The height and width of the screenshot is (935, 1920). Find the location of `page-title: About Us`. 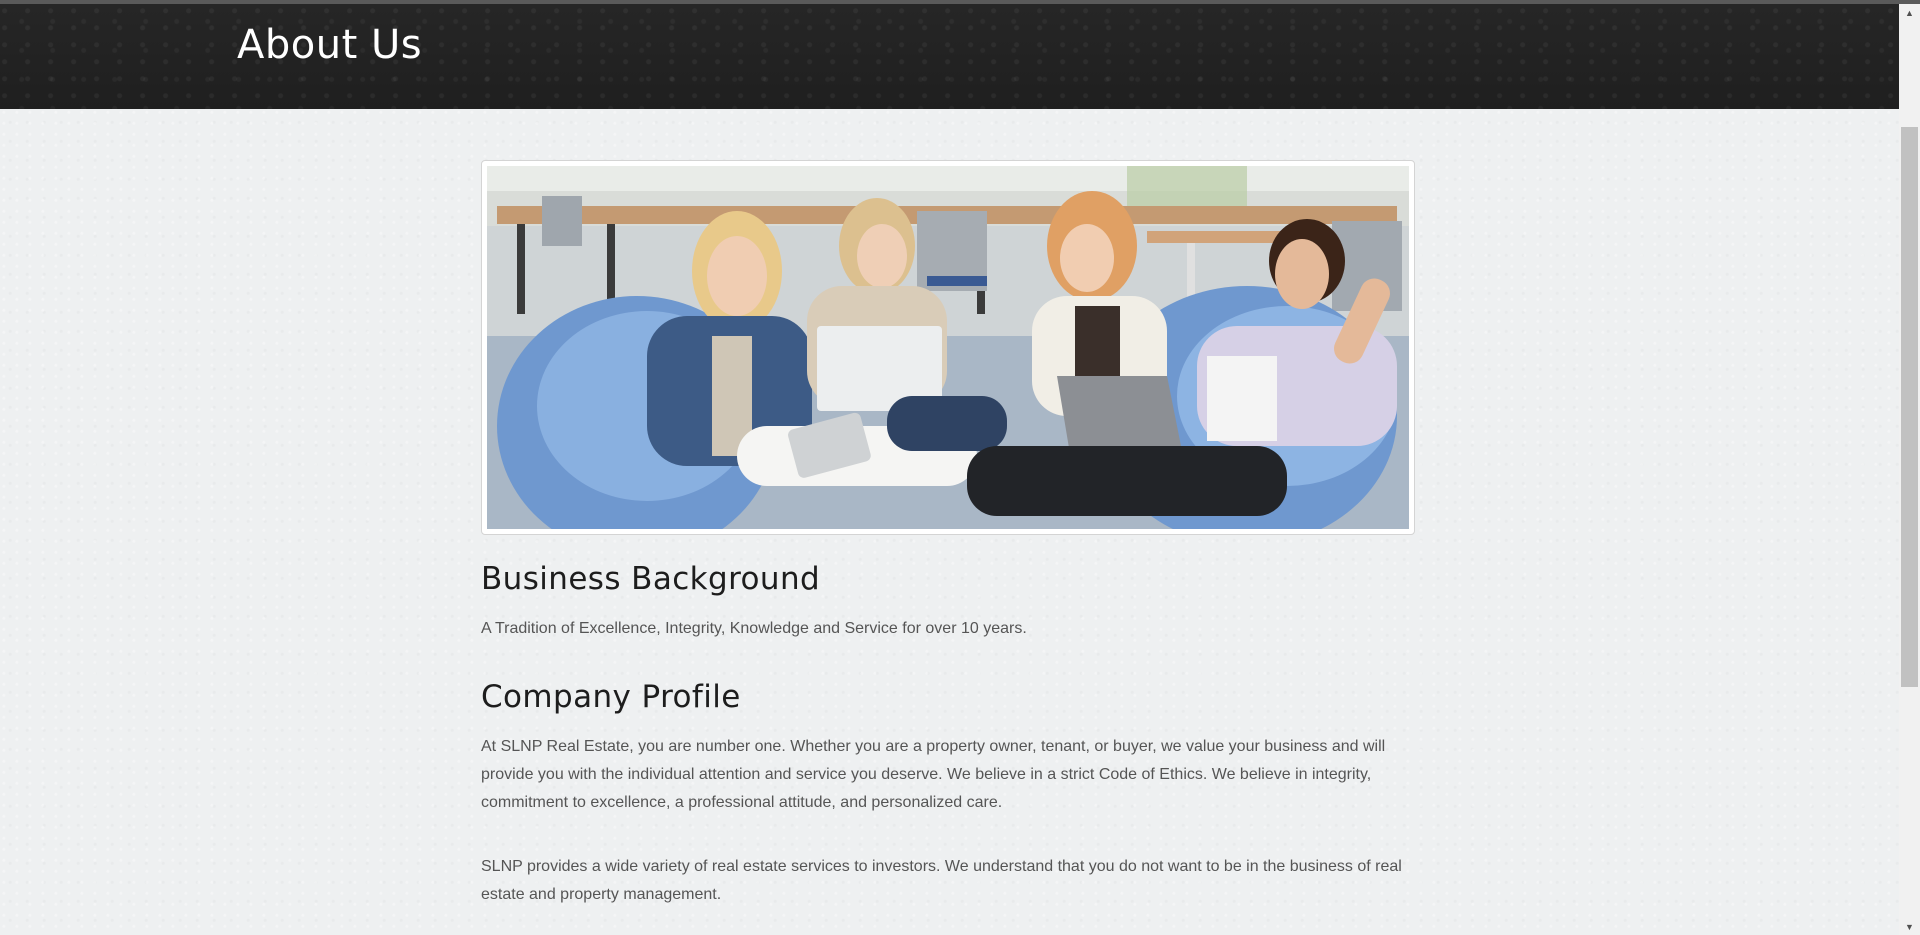

page-title: About Us is located at coordinates (330, 45).